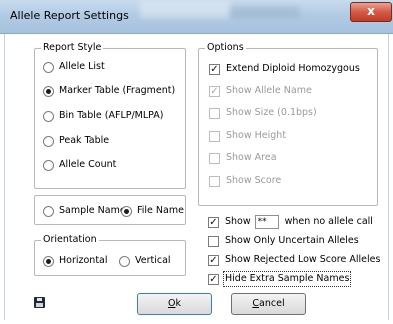 The height and width of the screenshot is (324, 393). Describe the element at coordinates (251, 157) in the screenshot. I see `checkbox-label: Show Area` at that location.